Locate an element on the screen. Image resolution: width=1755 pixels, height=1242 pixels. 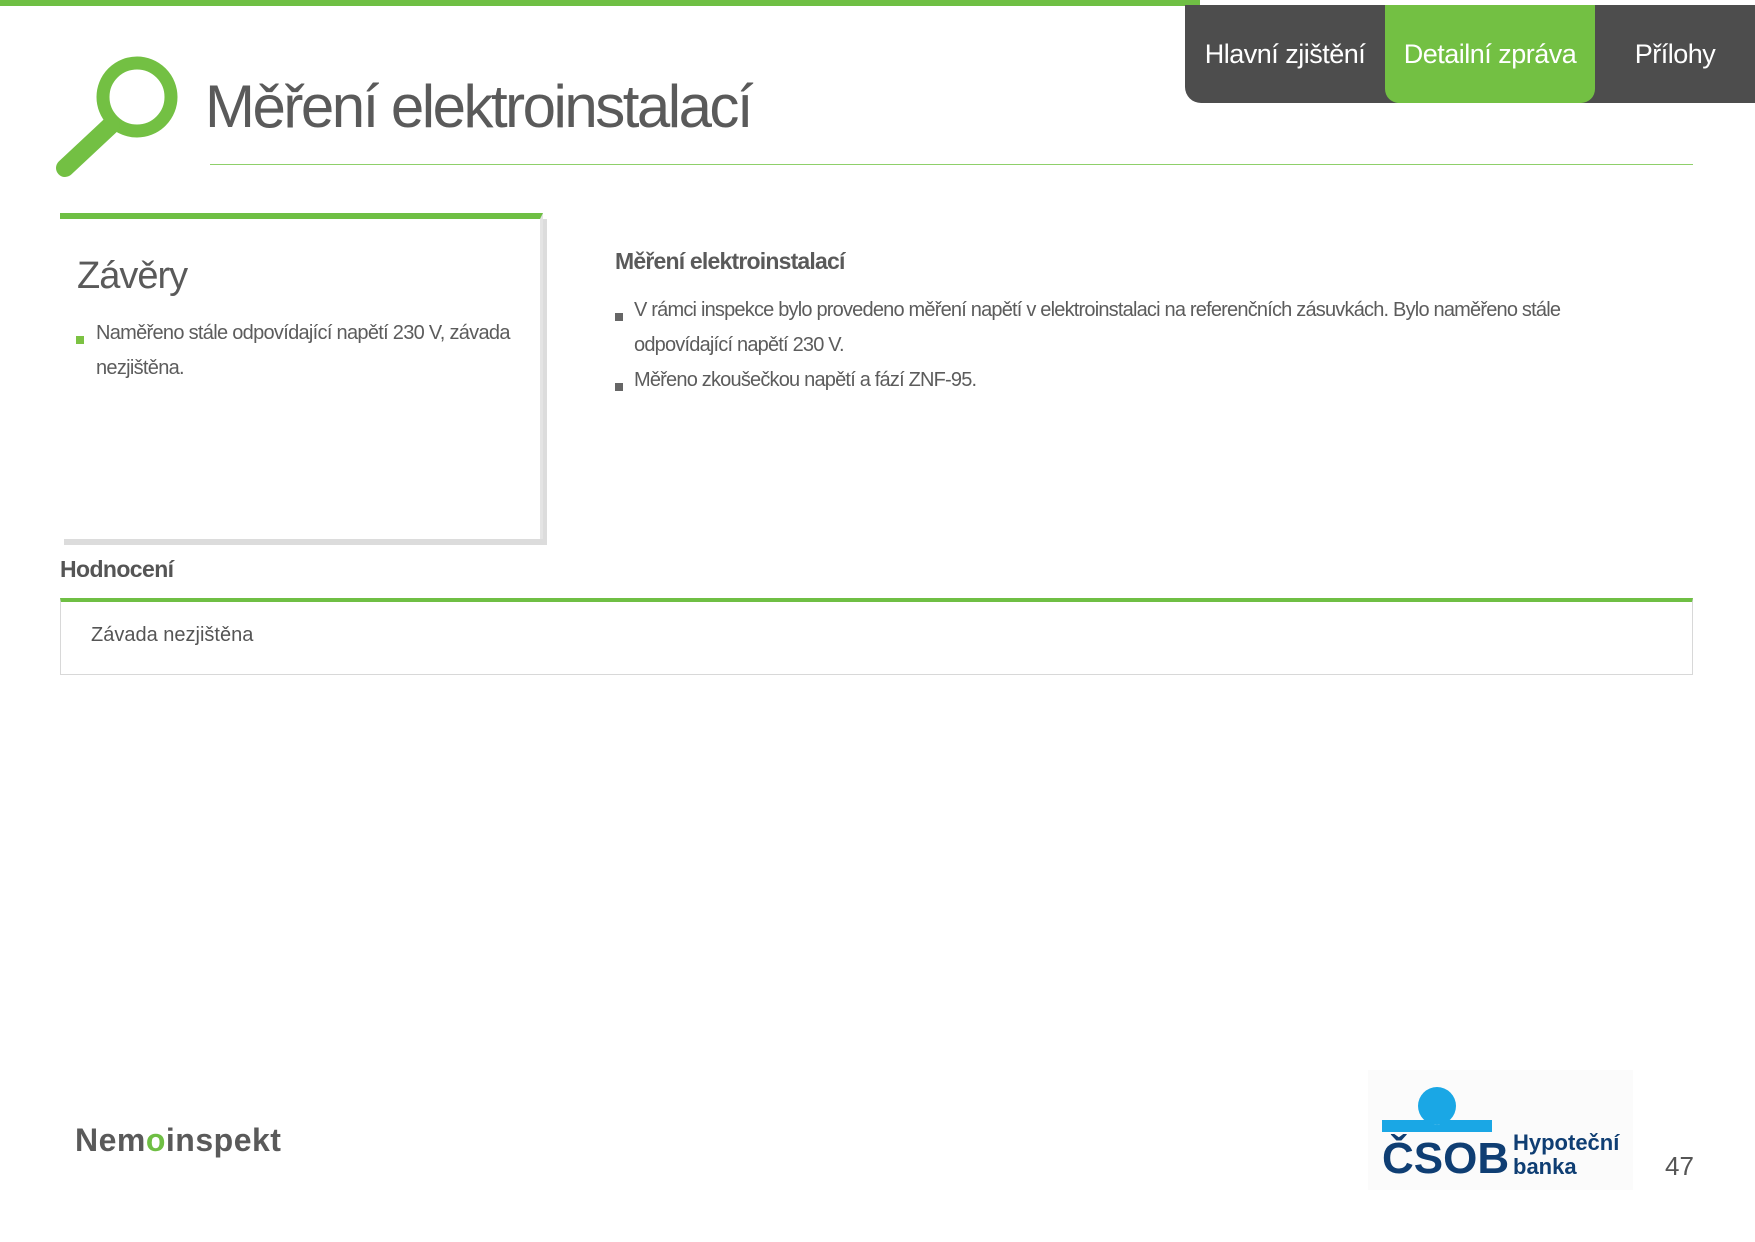
section-tabs: Hlavní zjištění Detailní zpráva Přílohy is located at coordinates (1470, 54).